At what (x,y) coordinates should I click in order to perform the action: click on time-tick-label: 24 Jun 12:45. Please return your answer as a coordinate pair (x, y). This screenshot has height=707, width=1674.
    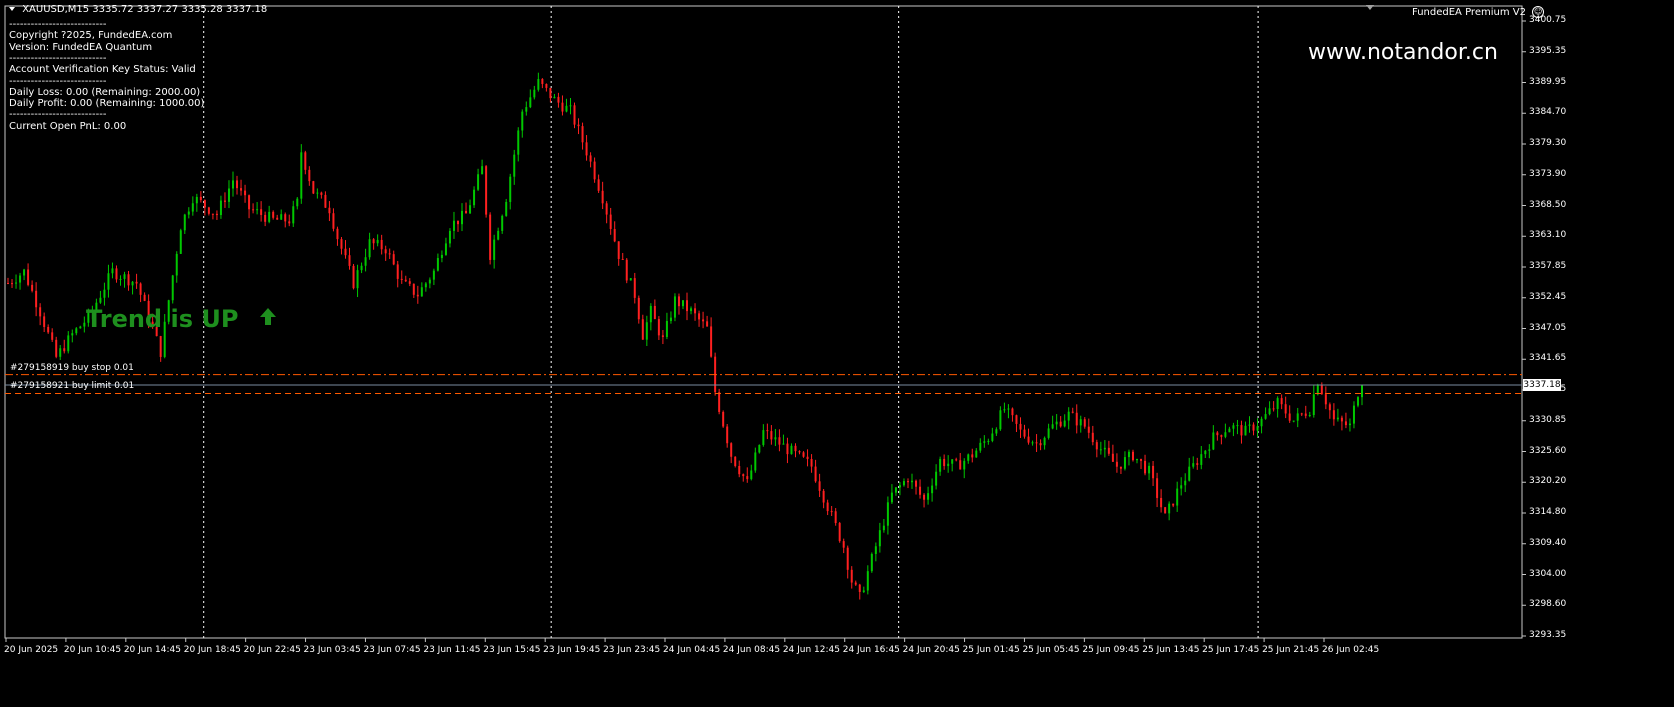
    Looking at the image, I should click on (811, 650).